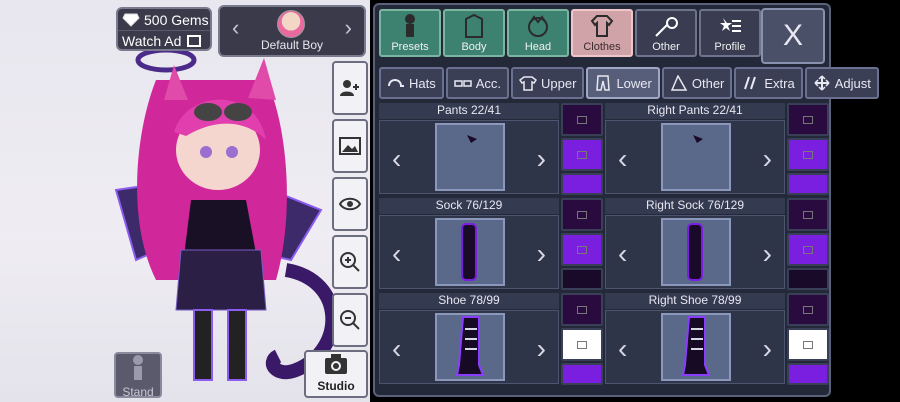  Describe the element at coordinates (602, 33) in the screenshot. I see `tab-clothes: Clothes` at that location.